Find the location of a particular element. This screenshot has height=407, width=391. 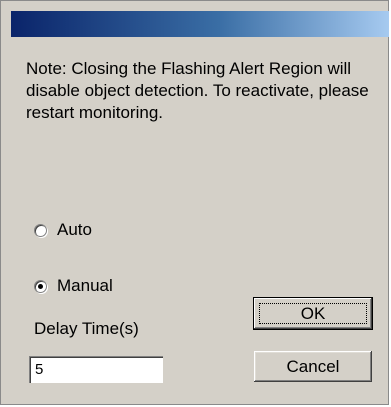

ok-button: OK is located at coordinates (313, 313).